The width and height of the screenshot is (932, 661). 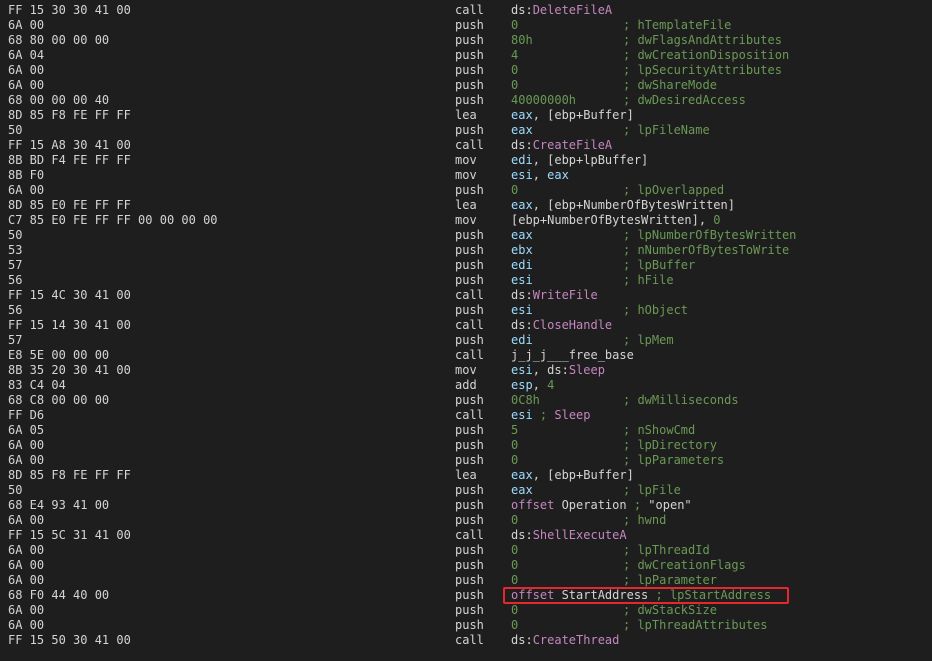 What do you see at coordinates (543, 415) in the screenshot?
I see `operand-token: ;` at bounding box center [543, 415].